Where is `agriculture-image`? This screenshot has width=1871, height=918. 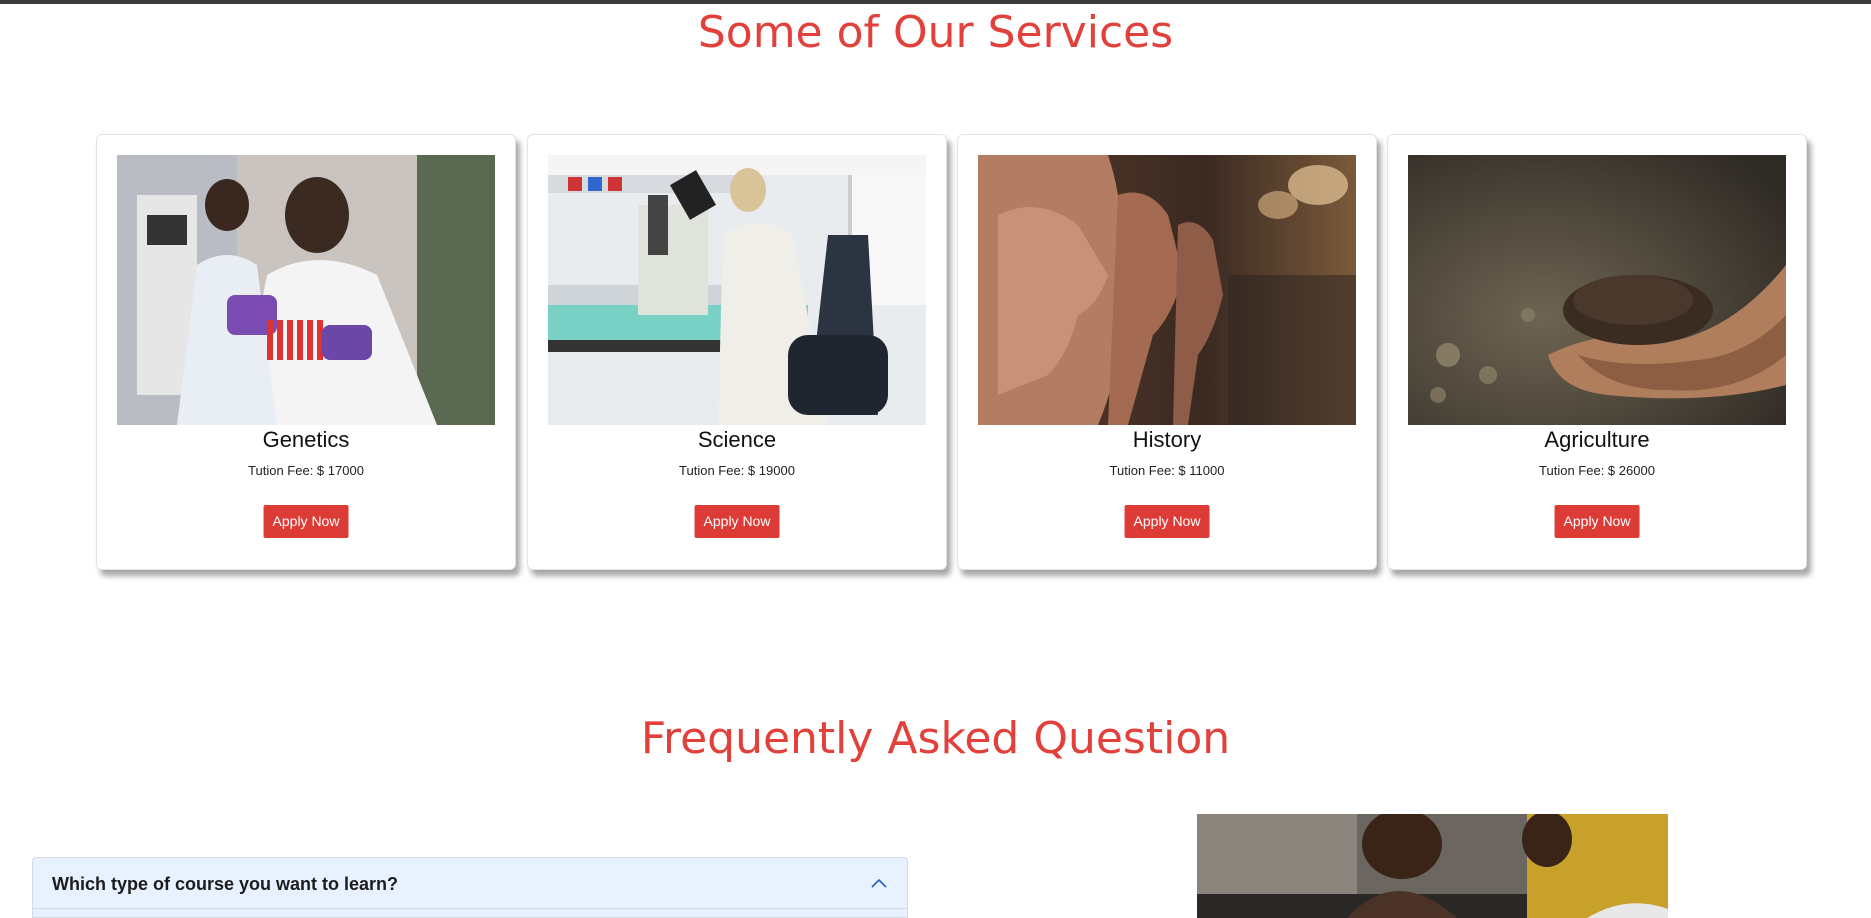
agriculture-image is located at coordinates (1597, 290).